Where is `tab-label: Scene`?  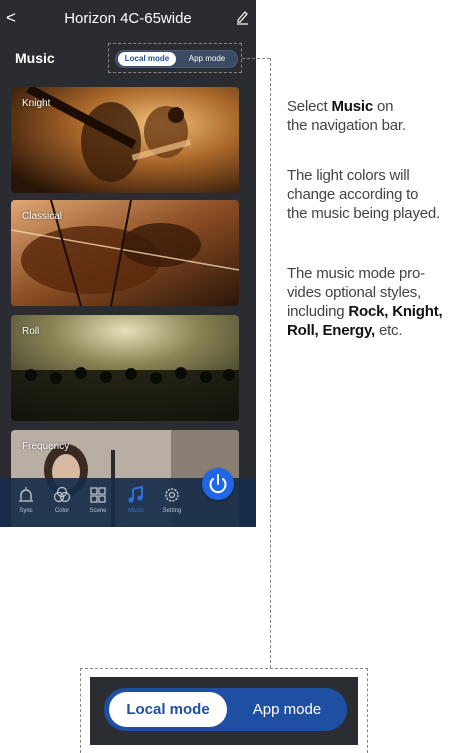
tab-label: Scene is located at coordinates (98, 511).